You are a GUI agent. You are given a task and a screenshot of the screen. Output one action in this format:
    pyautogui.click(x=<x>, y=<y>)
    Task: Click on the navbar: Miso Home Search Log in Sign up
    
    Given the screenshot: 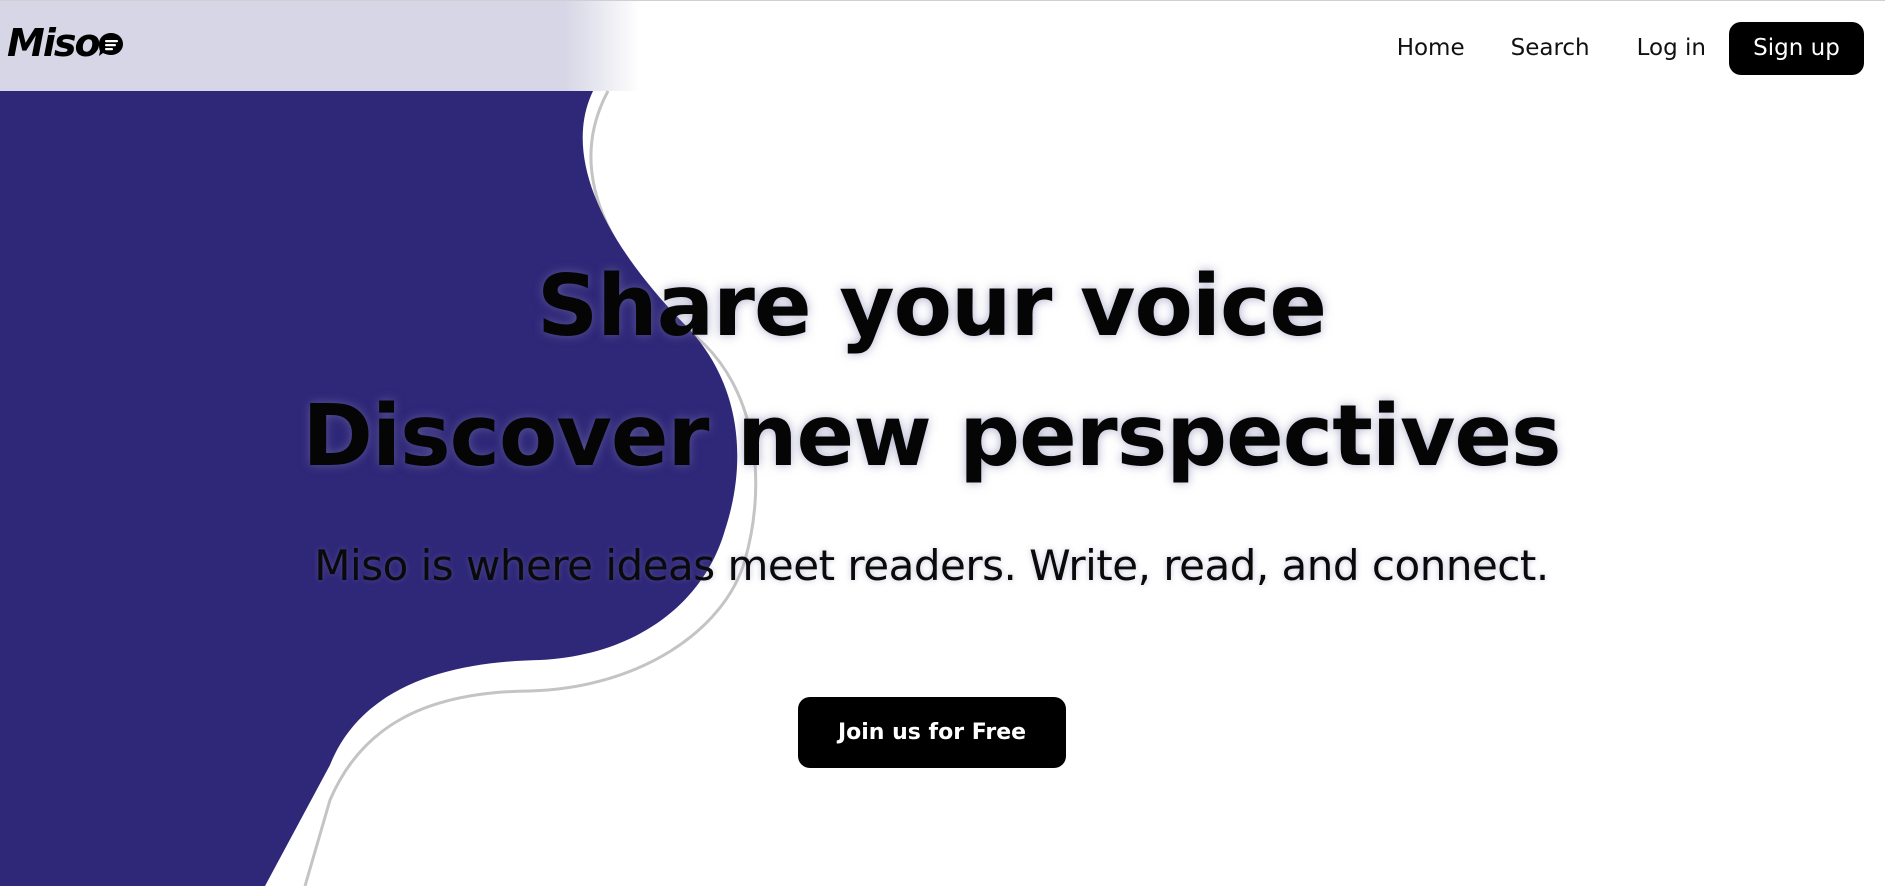 What is the action you would take?
    pyautogui.click(x=942, y=45)
    